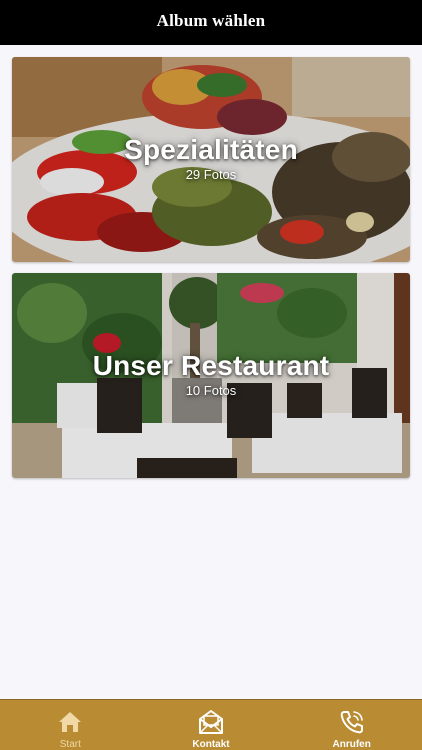 The width and height of the screenshot is (422, 750). What do you see at coordinates (211, 149) in the screenshot?
I see `album-title: Spezialitäten` at bounding box center [211, 149].